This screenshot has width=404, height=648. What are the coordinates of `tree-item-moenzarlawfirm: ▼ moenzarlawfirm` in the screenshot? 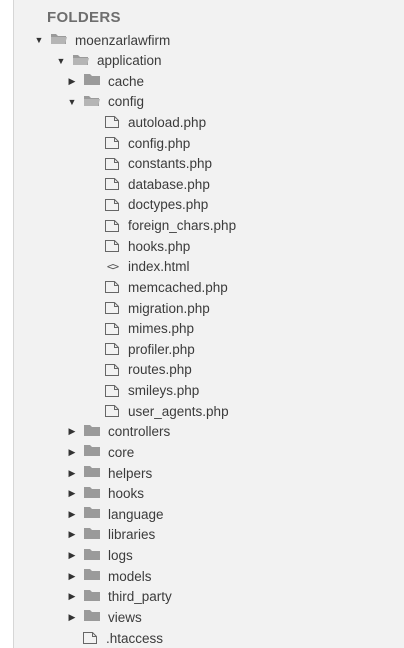 It's located at (102, 40).